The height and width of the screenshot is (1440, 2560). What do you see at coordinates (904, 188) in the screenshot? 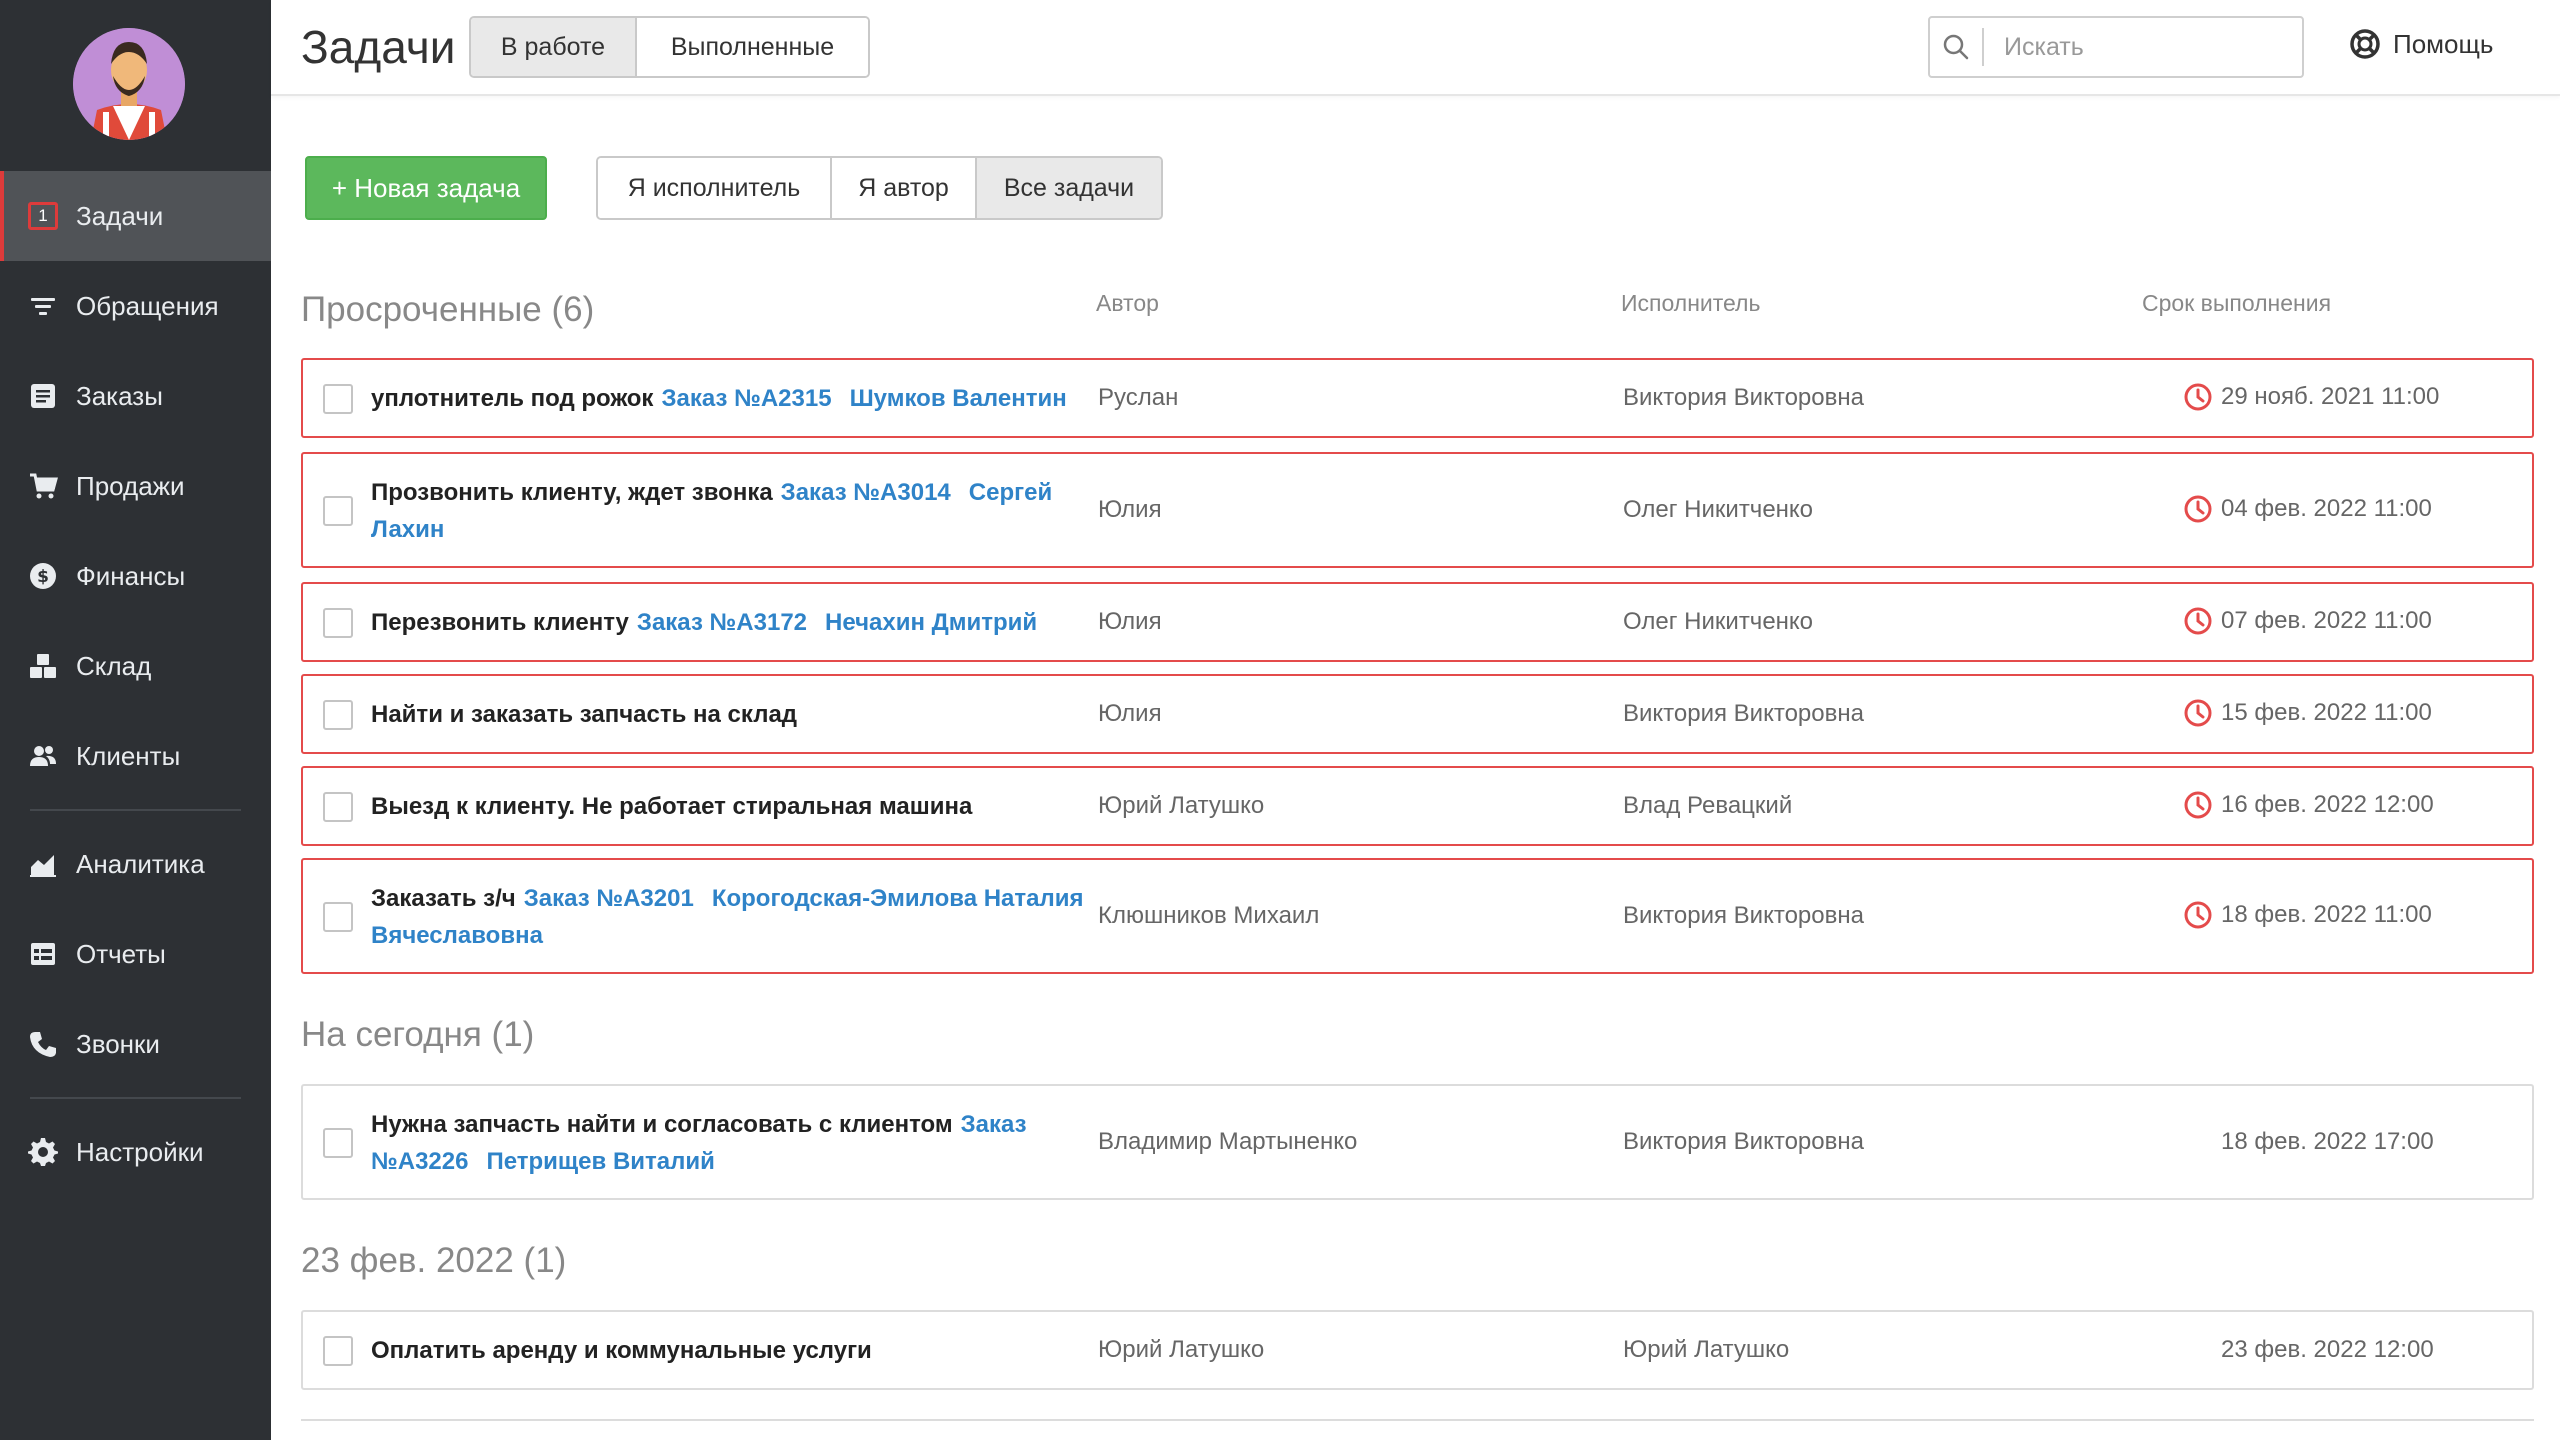
I see `filter-i-am-author: Я автор` at bounding box center [904, 188].